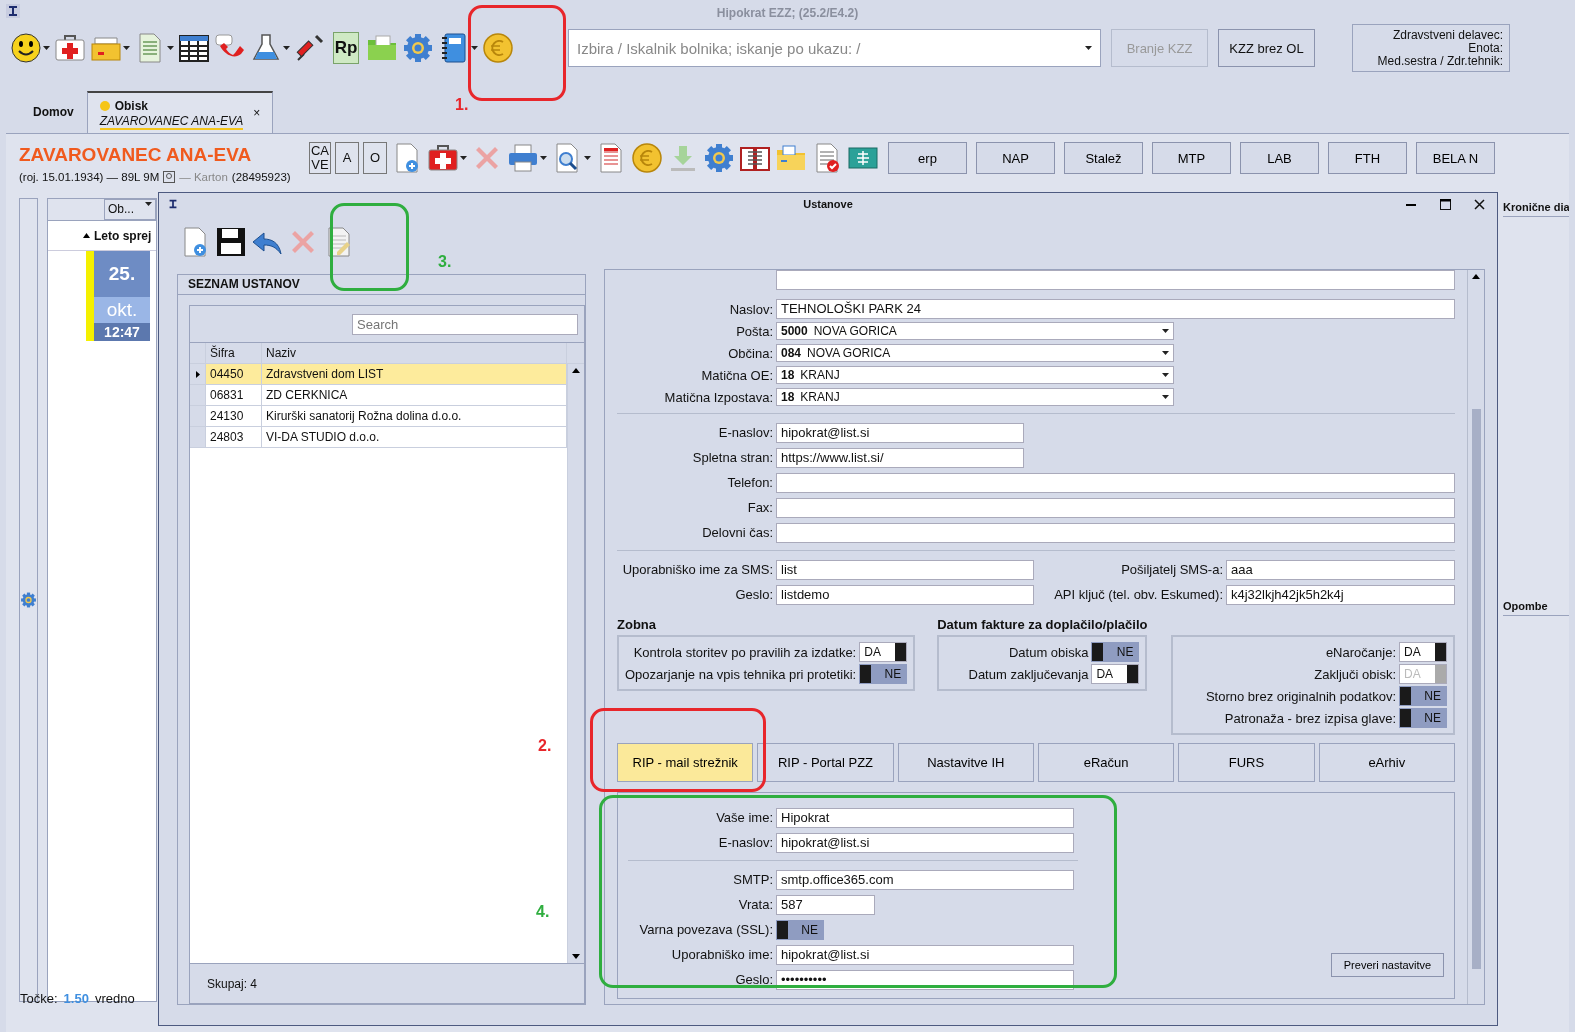 This screenshot has width=1575, height=1032. What do you see at coordinates (1266, 48) in the screenshot?
I see `toolbar-button: KZZ brez OL` at bounding box center [1266, 48].